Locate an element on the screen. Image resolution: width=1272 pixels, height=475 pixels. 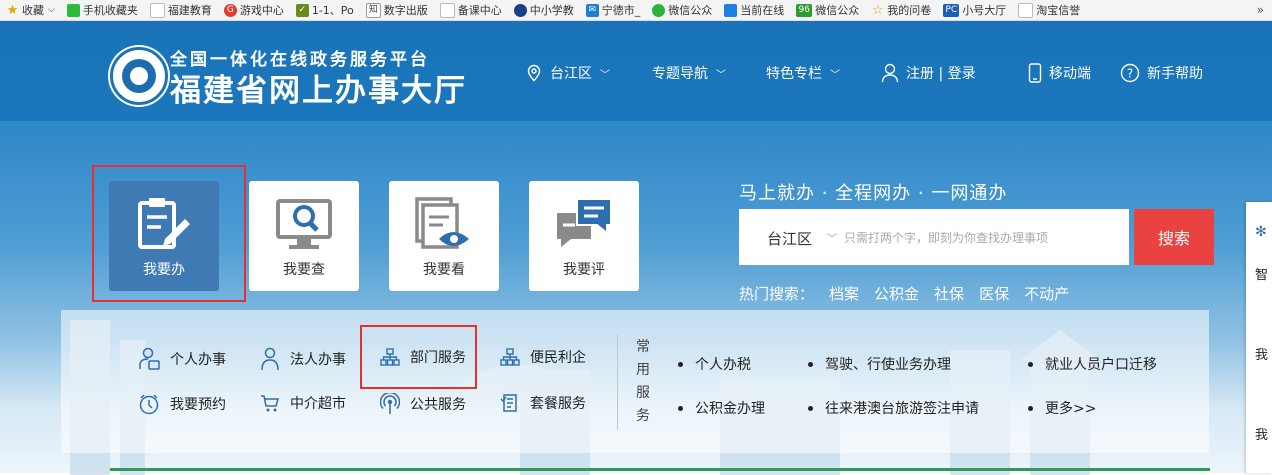
search-box: 台江区 ﹀ is located at coordinates (934, 237).